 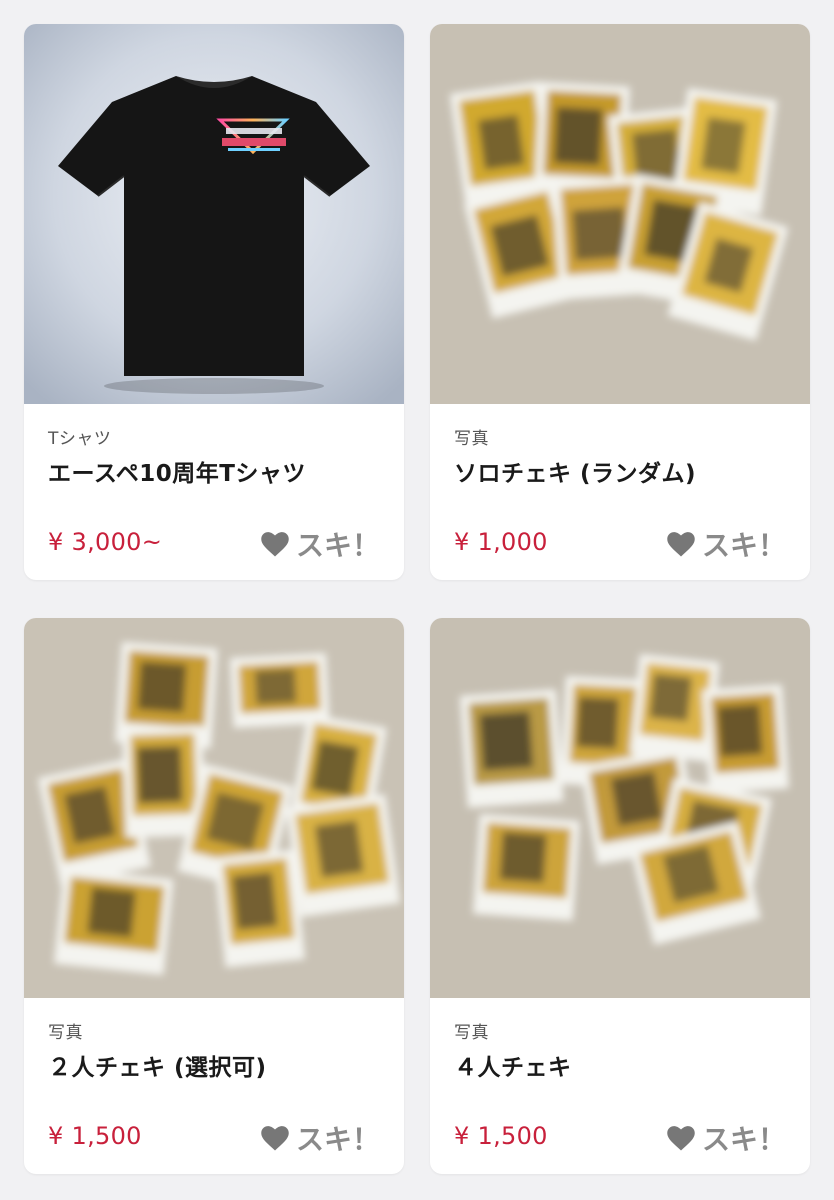 I want to click on product-image-solo-cheki, so click(x=620, y=214).